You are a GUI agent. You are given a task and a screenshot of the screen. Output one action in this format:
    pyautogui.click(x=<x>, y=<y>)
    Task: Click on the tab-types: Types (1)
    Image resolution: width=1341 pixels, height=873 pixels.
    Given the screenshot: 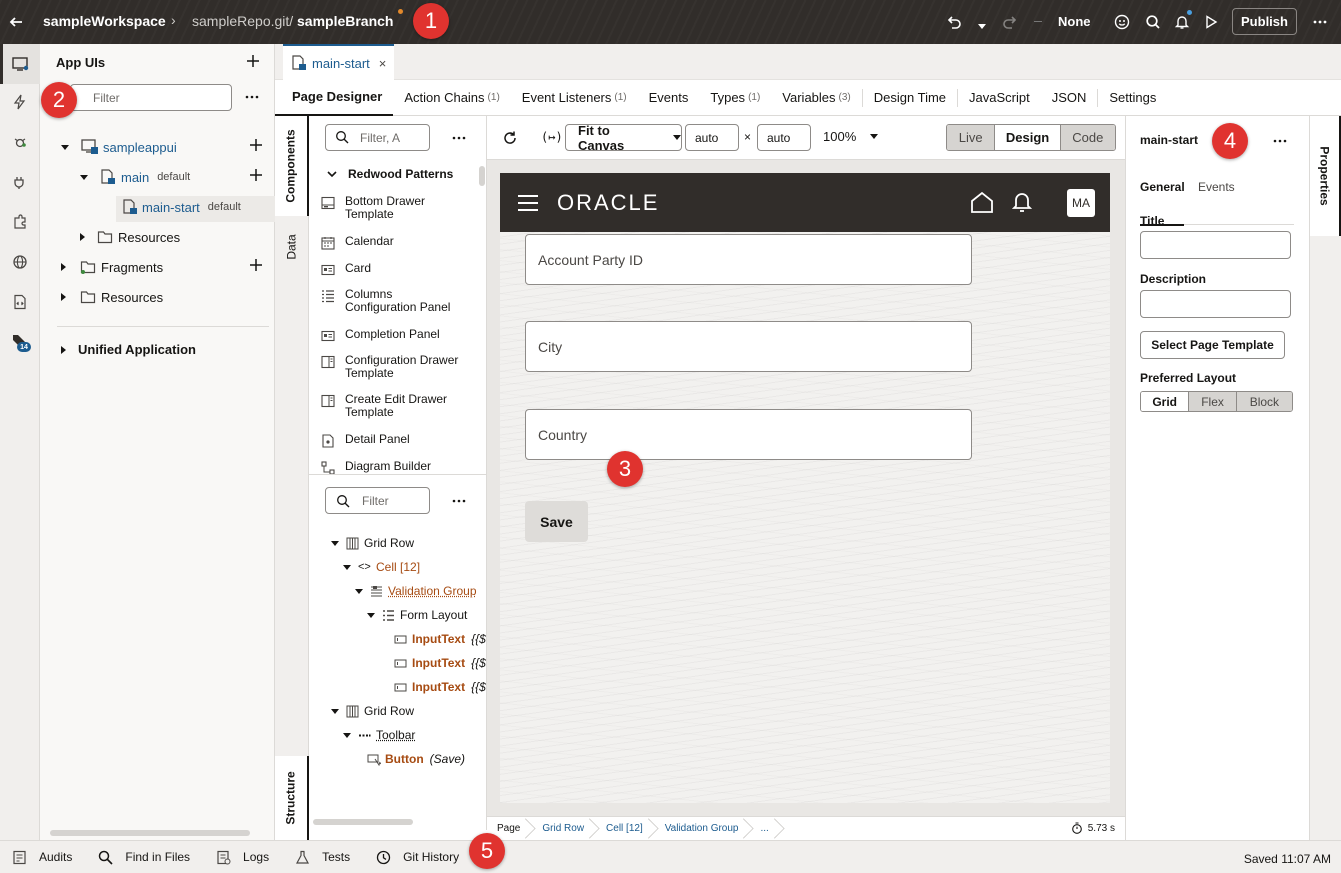 What is the action you would take?
    pyautogui.click(x=735, y=98)
    